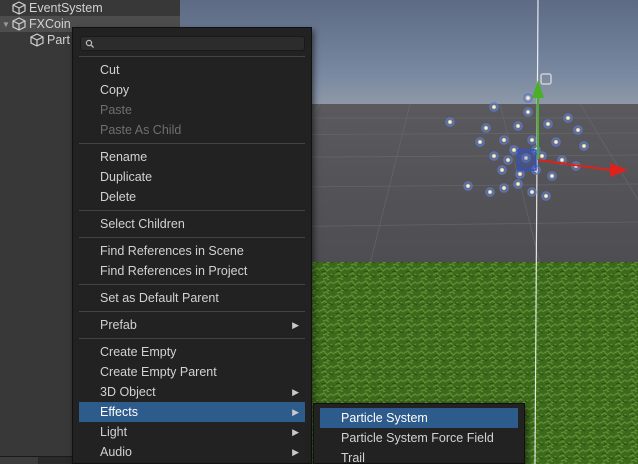 This screenshot has height=464, width=638. I want to click on menu-item-create-empty-parent: Create Empty Parent, so click(192, 372).